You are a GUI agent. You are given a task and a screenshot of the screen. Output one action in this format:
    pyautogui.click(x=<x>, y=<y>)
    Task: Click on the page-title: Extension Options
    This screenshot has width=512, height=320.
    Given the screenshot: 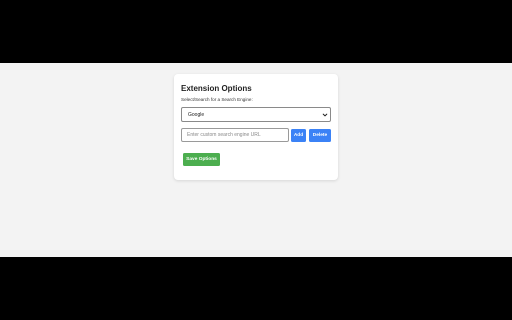 What is the action you would take?
    pyautogui.click(x=216, y=88)
    